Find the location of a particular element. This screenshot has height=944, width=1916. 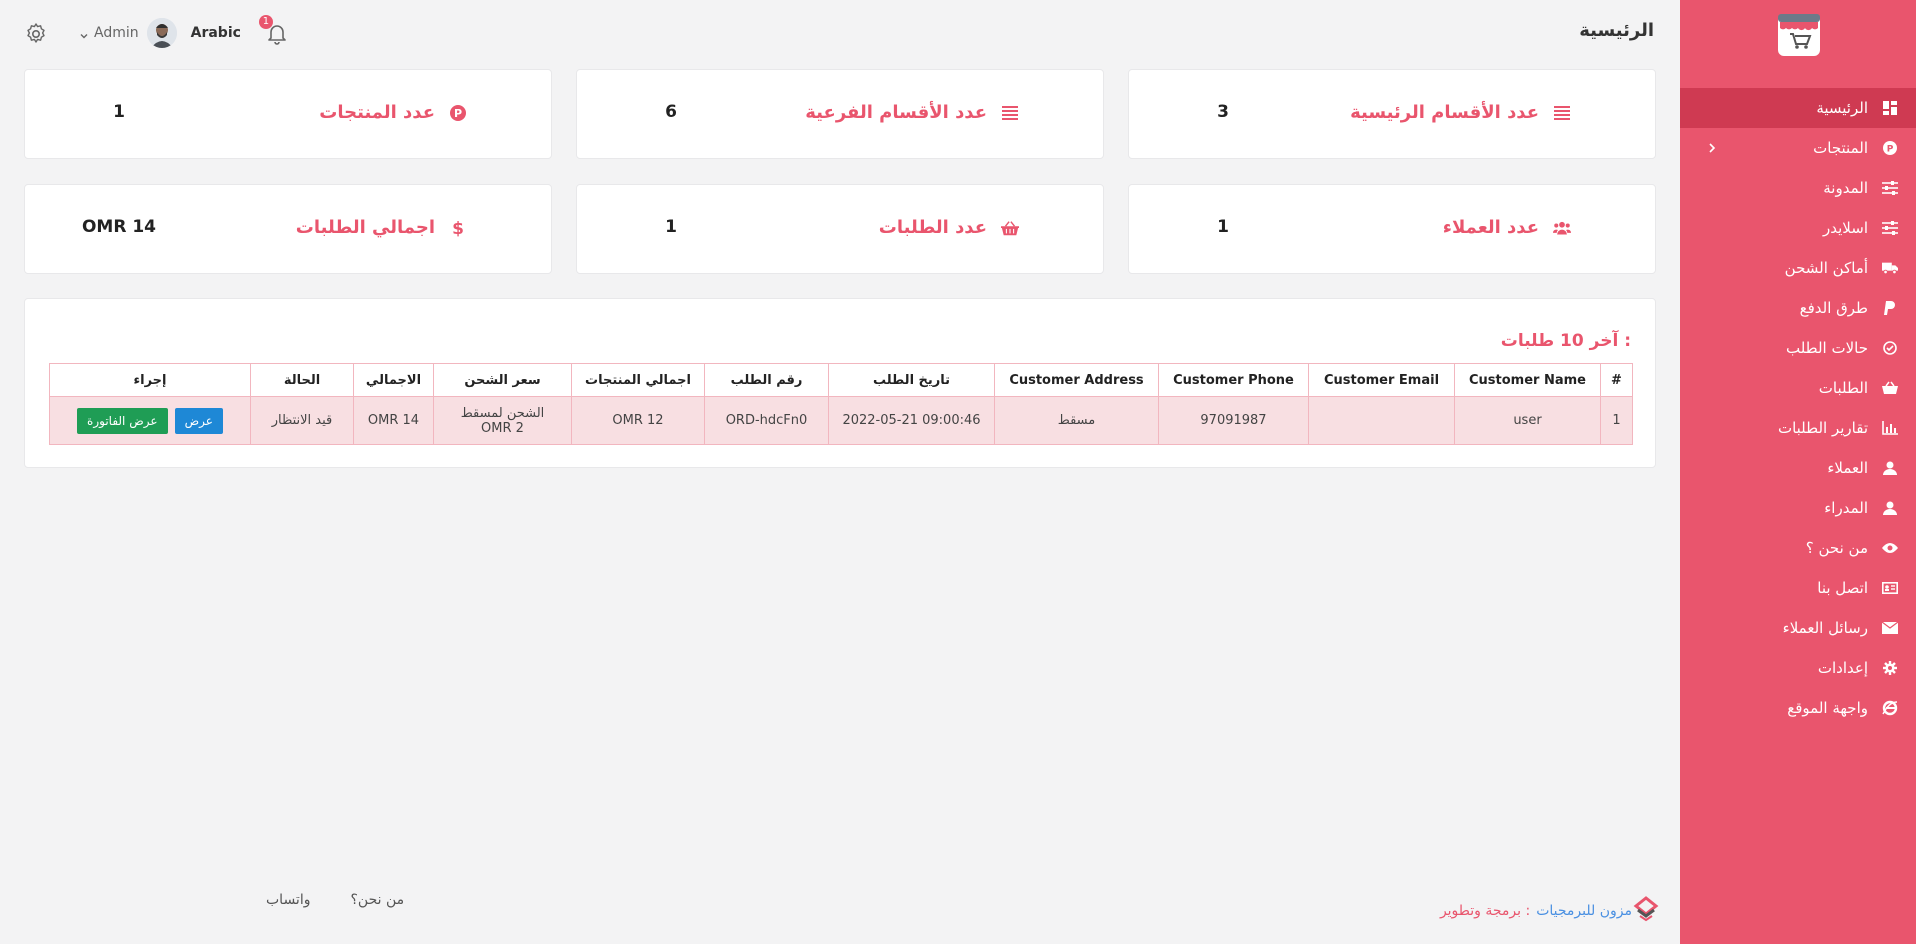

chevron-down-icon is located at coordinates (84, 33).